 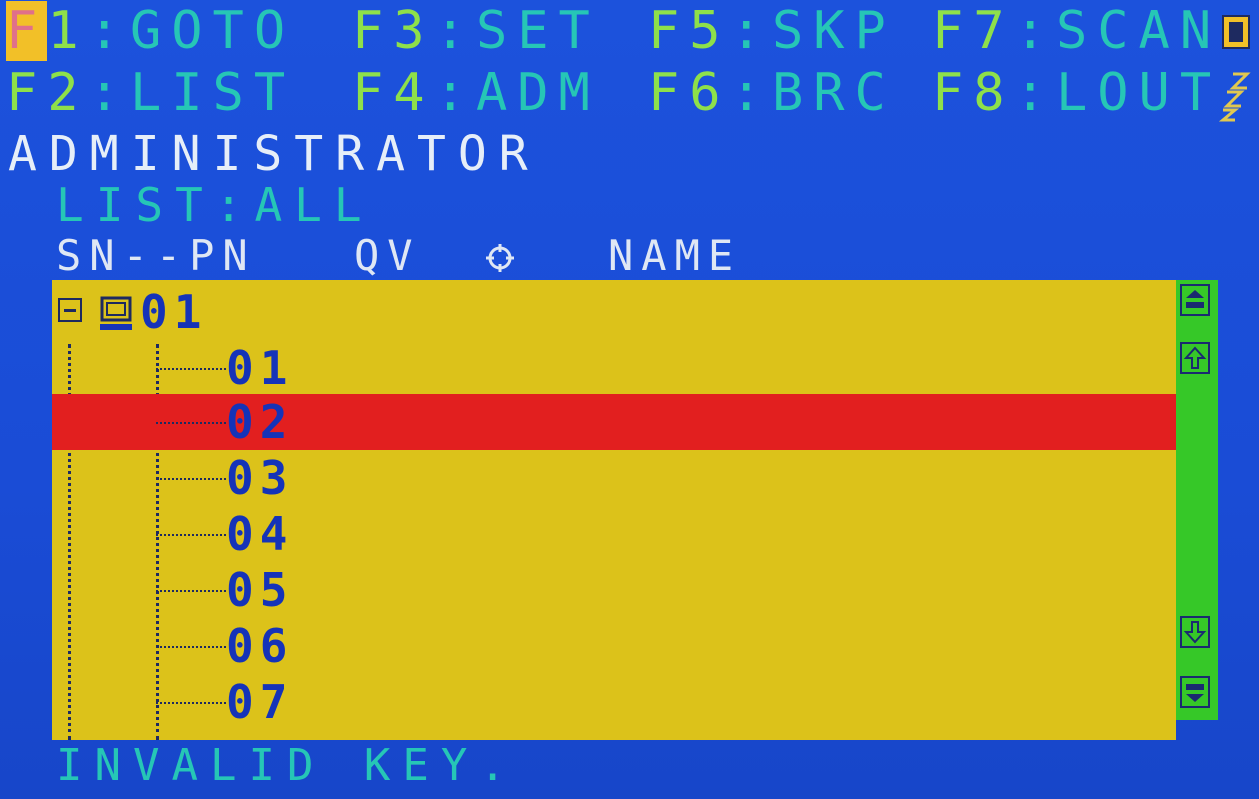 I want to click on scrollbar, so click(x=1197, y=500).